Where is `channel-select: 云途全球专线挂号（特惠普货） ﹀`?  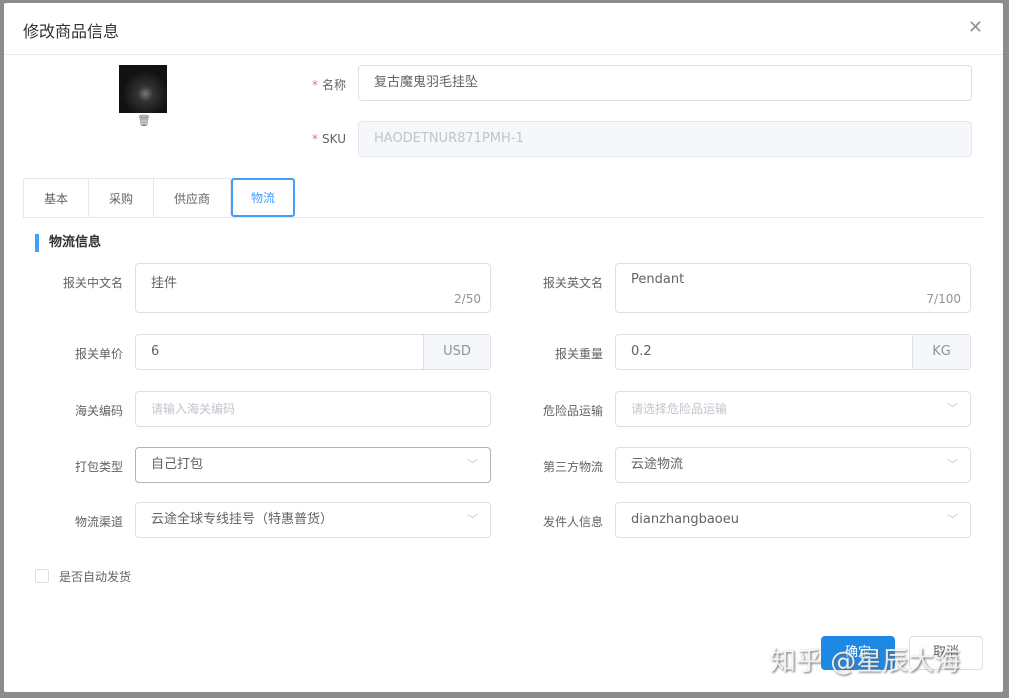
channel-select: 云途全球专线挂号（特惠普货） ﹀ is located at coordinates (313, 520).